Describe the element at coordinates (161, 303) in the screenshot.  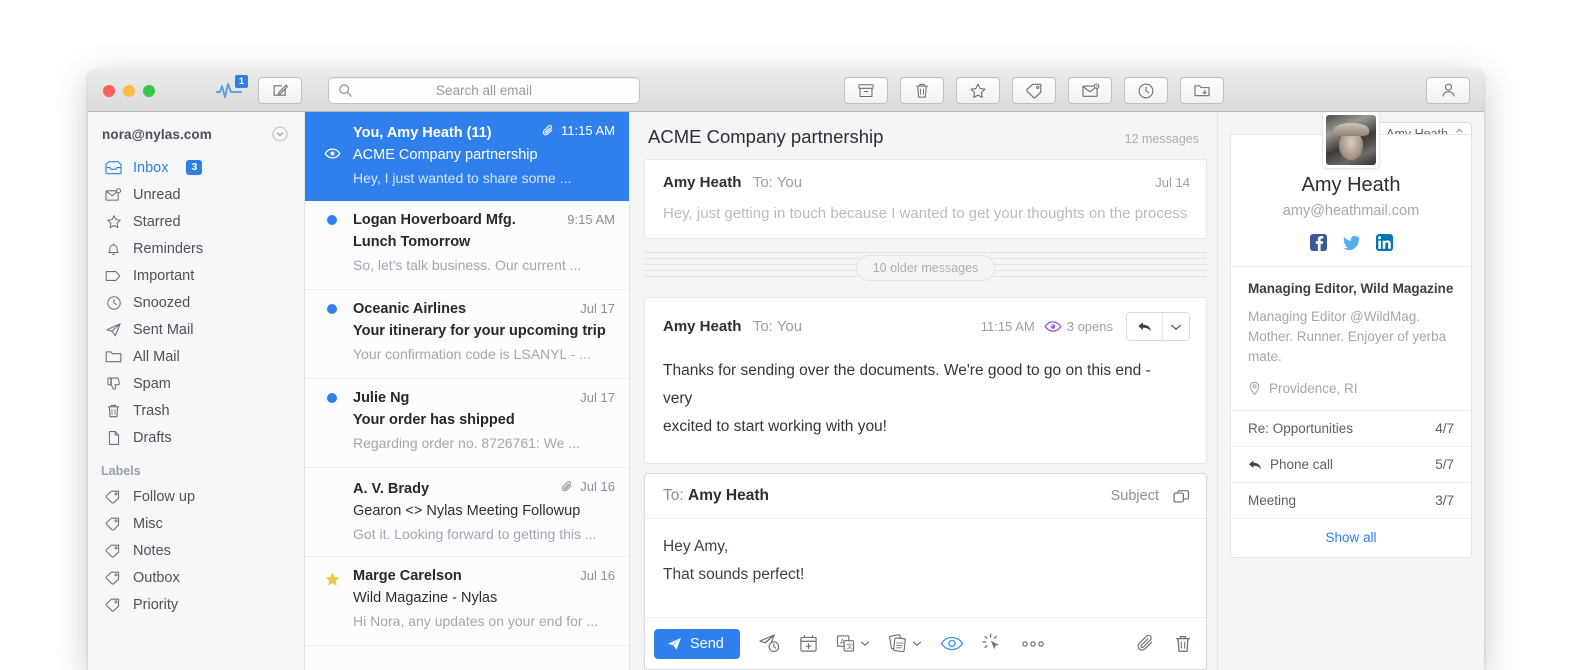
I see `sidebar-item-label: Snoozed` at that location.